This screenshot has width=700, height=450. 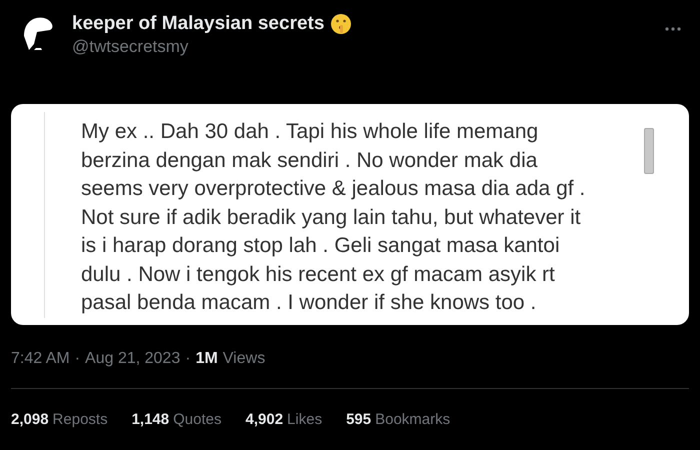 What do you see at coordinates (244, 359) in the screenshot?
I see `views-label: Views` at bounding box center [244, 359].